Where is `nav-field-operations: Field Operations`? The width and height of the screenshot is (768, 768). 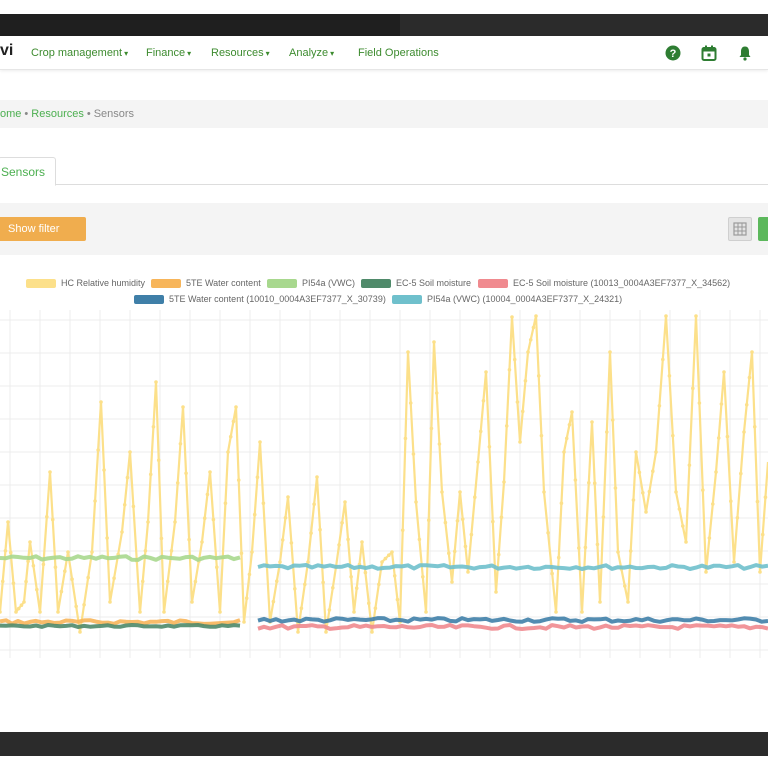
nav-field-operations: Field Operations is located at coordinates (398, 53).